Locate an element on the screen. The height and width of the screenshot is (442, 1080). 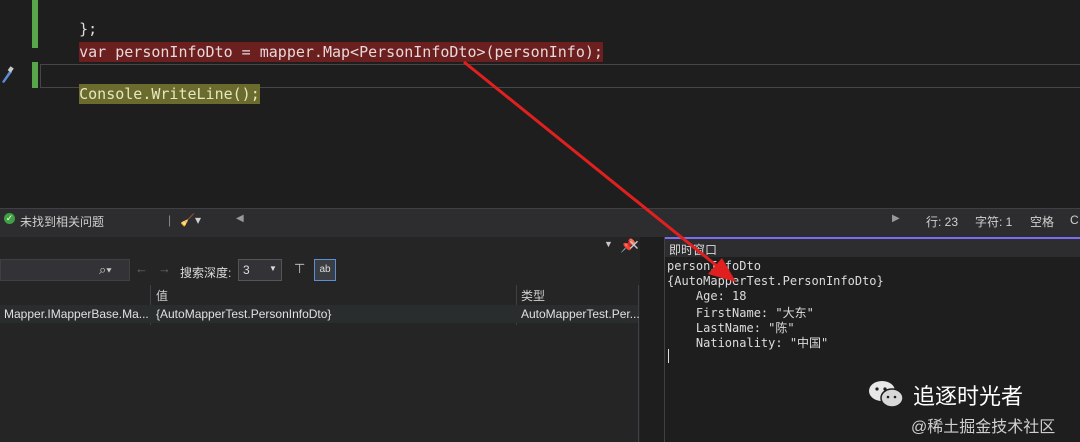
row-value: {AutoMapperTest.PersonInfoDto} is located at coordinates (244, 314).